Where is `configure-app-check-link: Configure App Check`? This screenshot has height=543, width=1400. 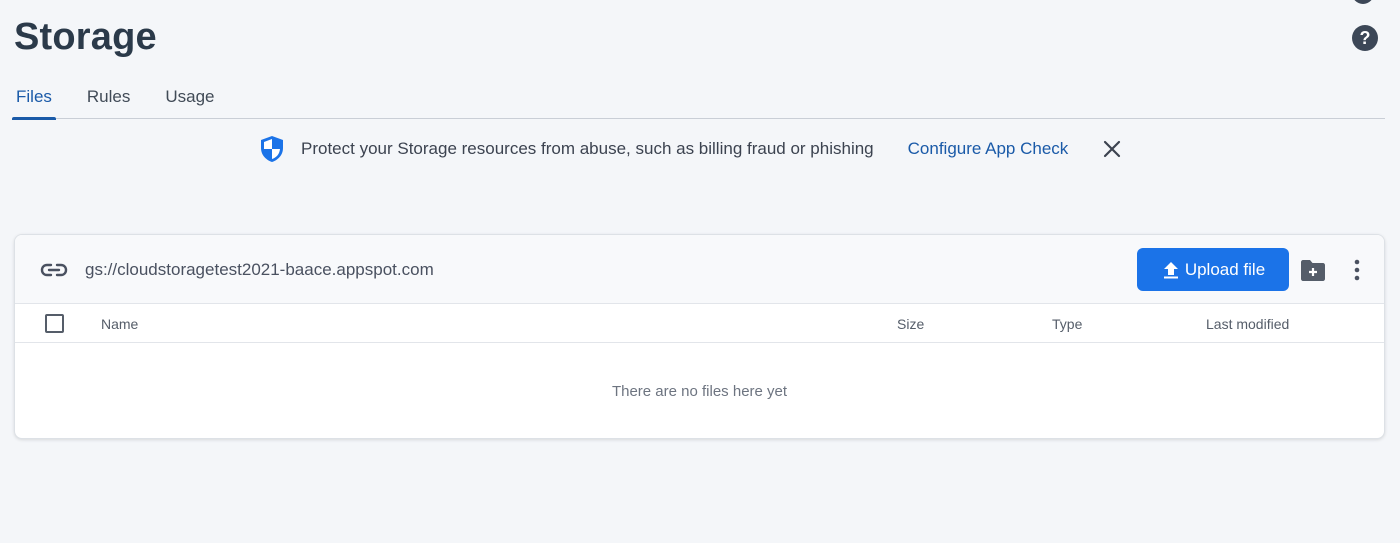
configure-app-check-link: Configure App Check is located at coordinates (988, 149).